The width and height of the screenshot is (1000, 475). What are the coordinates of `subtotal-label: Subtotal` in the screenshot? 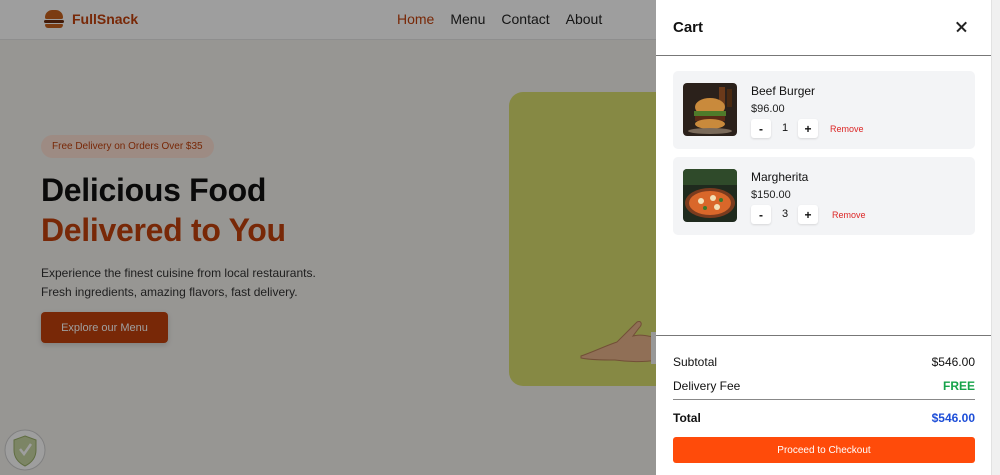 It's located at (695, 362).